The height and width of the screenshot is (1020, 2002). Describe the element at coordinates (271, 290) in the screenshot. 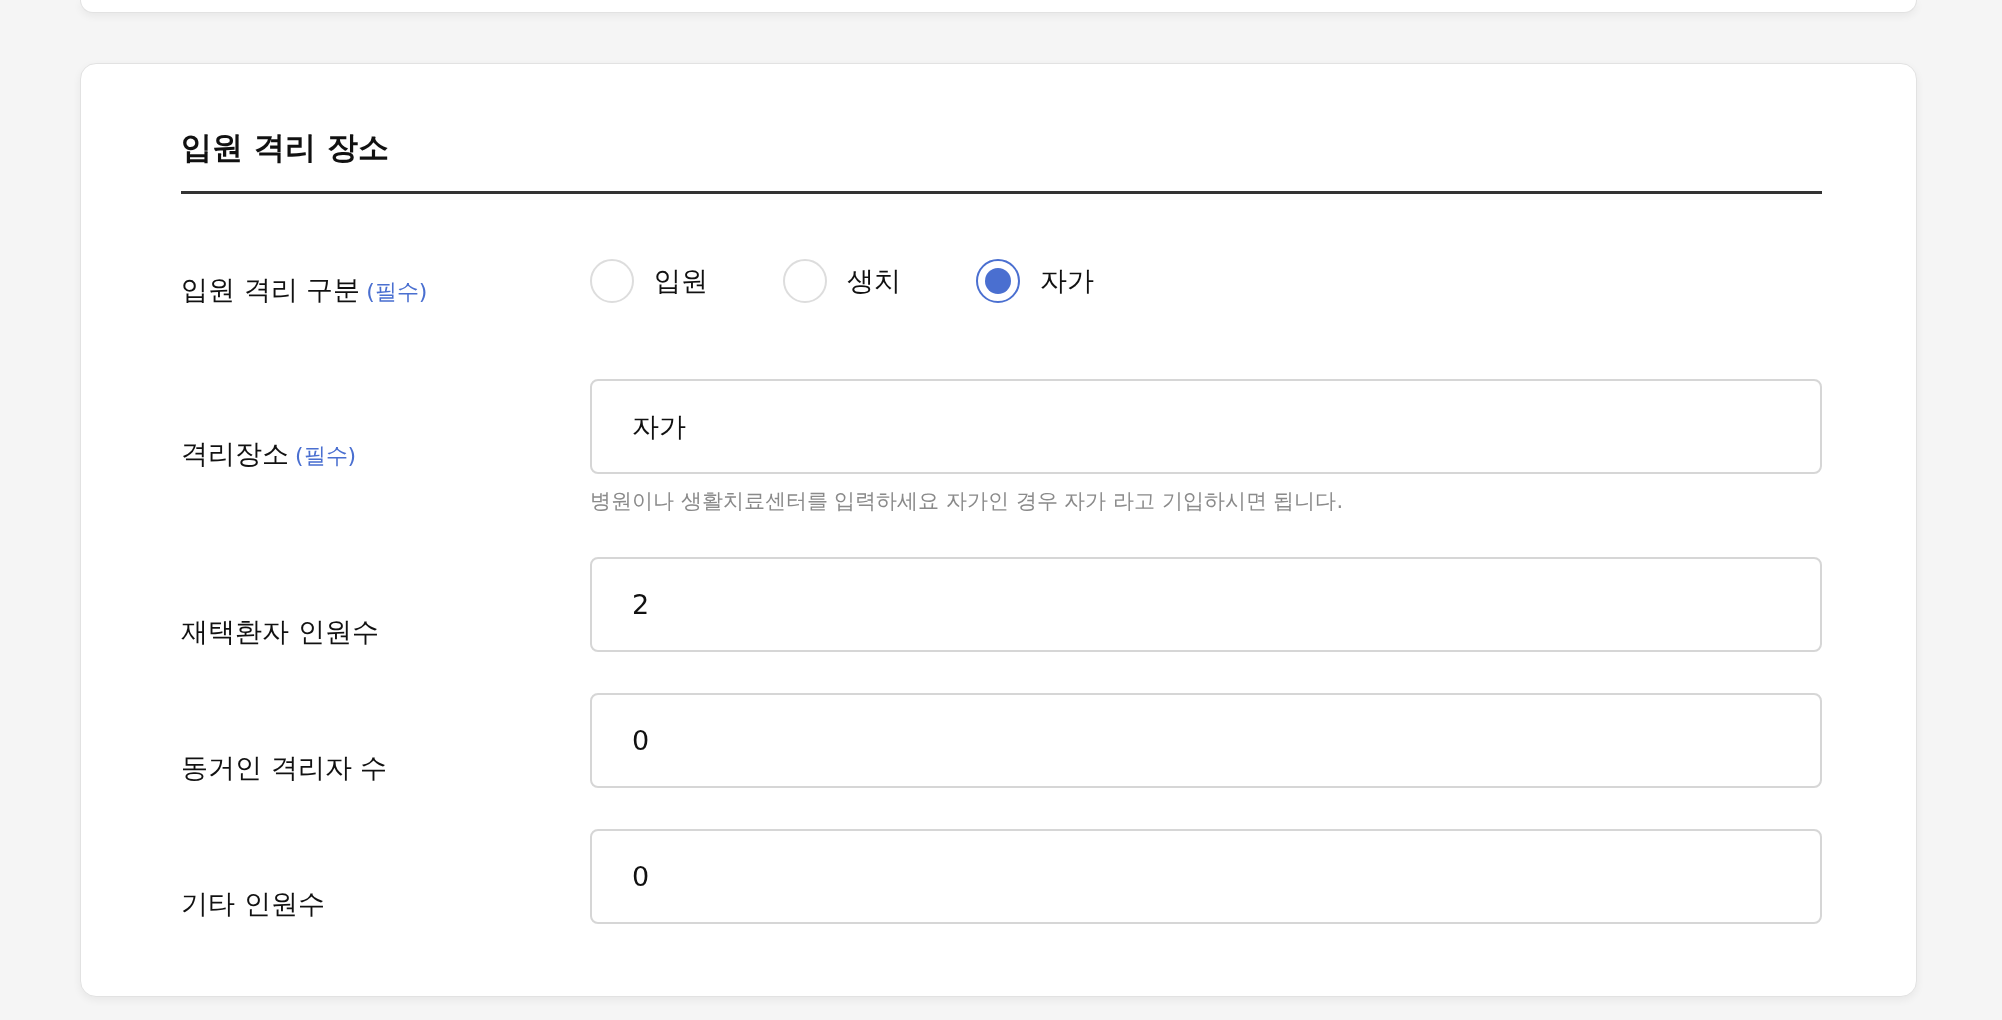

I see `field-label: 입원 격리 구분` at that location.